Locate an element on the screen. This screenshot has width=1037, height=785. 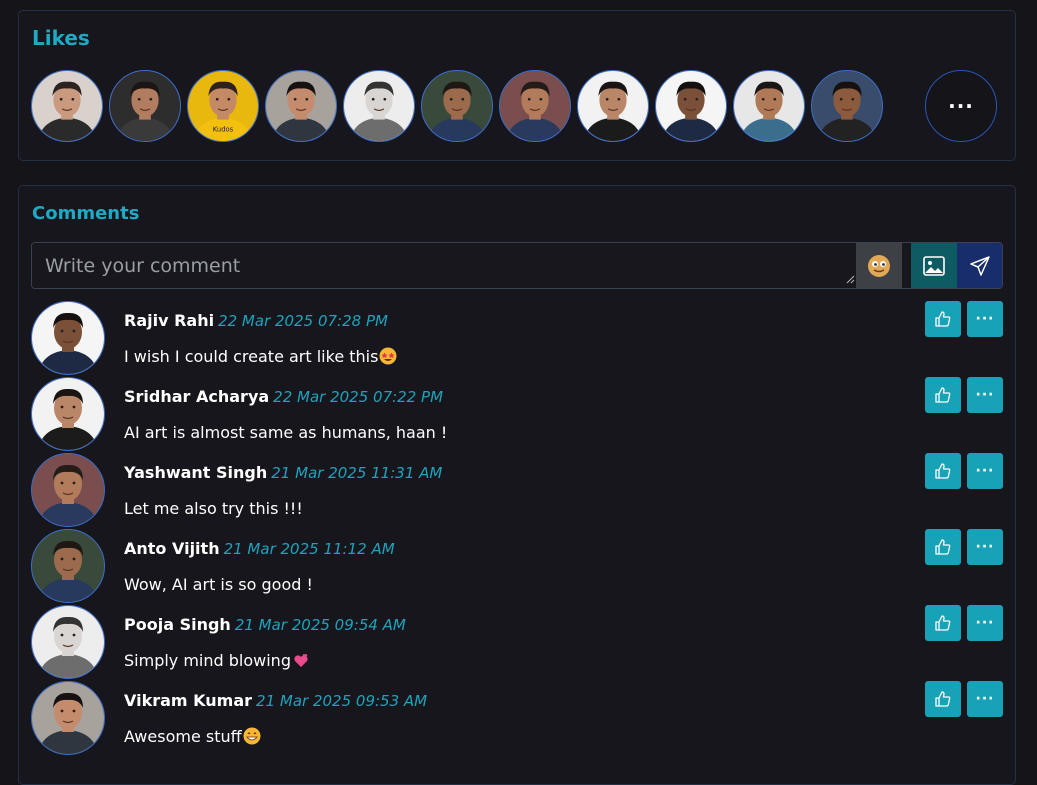
author-name: Vikram Kumar is located at coordinates (188, 700).